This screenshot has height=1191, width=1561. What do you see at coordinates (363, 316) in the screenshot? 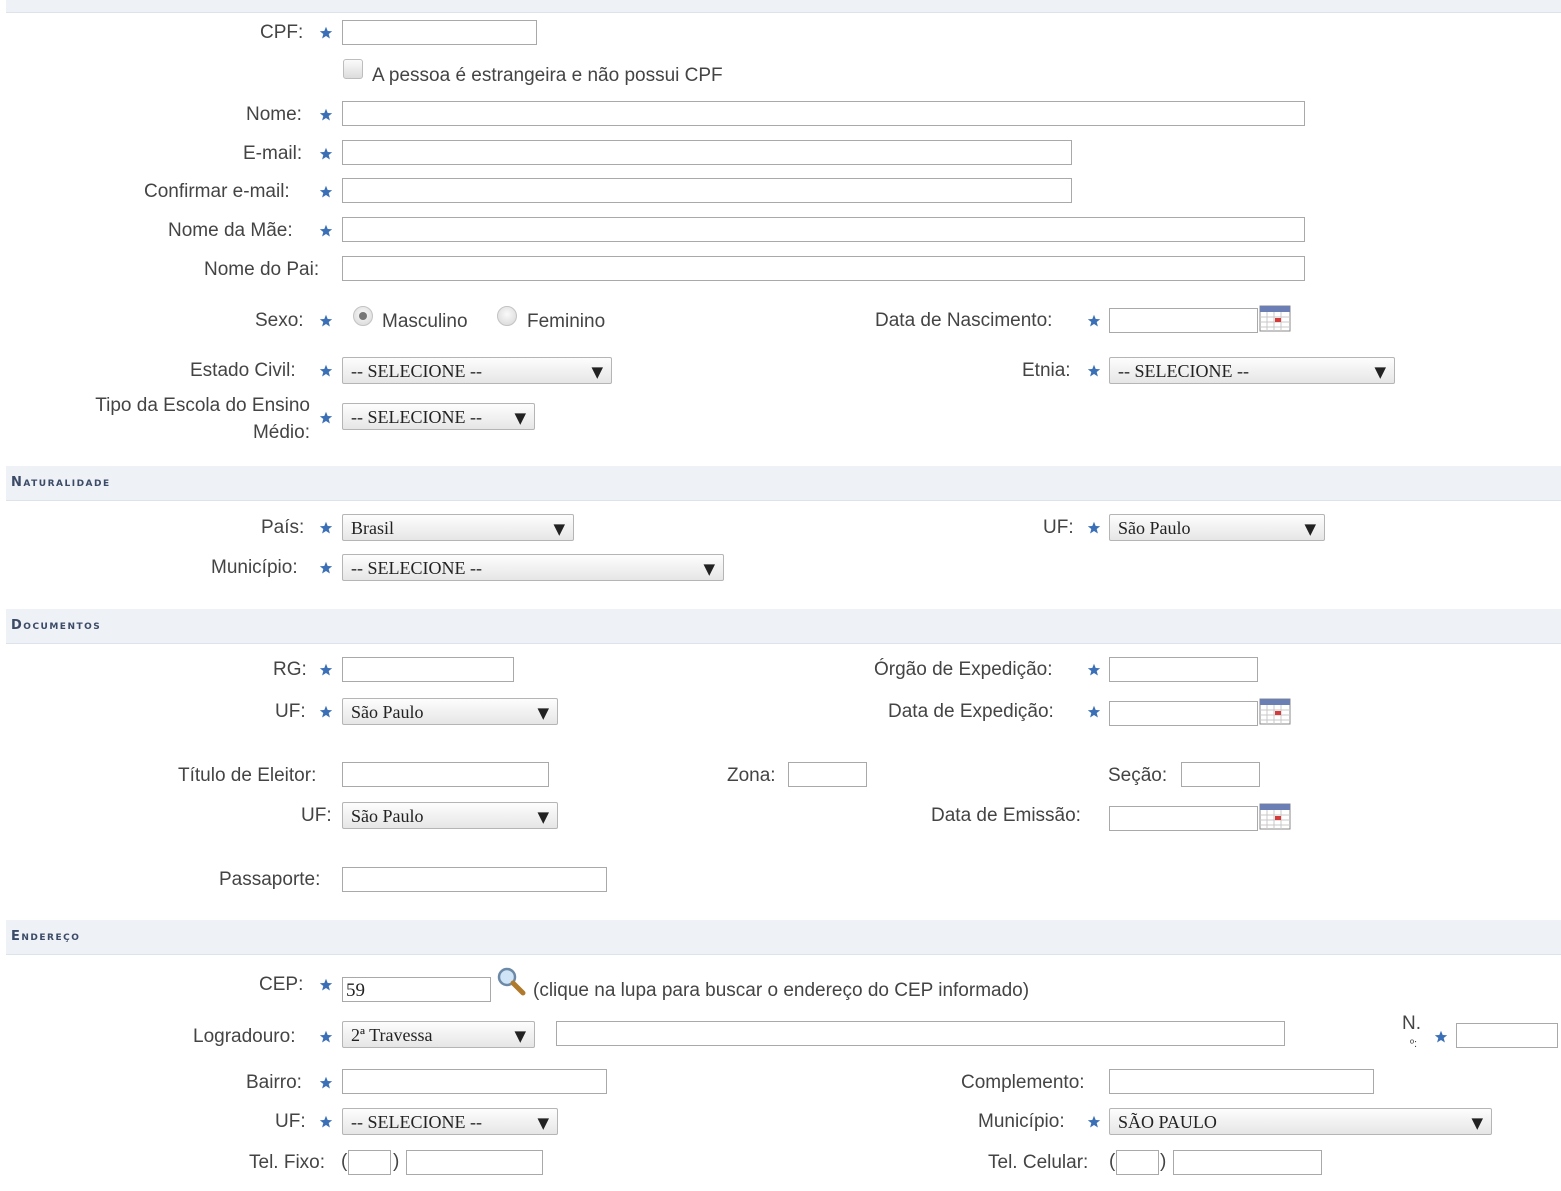
I see `sexo-masculino-radio` at bounding box center [363, 316].